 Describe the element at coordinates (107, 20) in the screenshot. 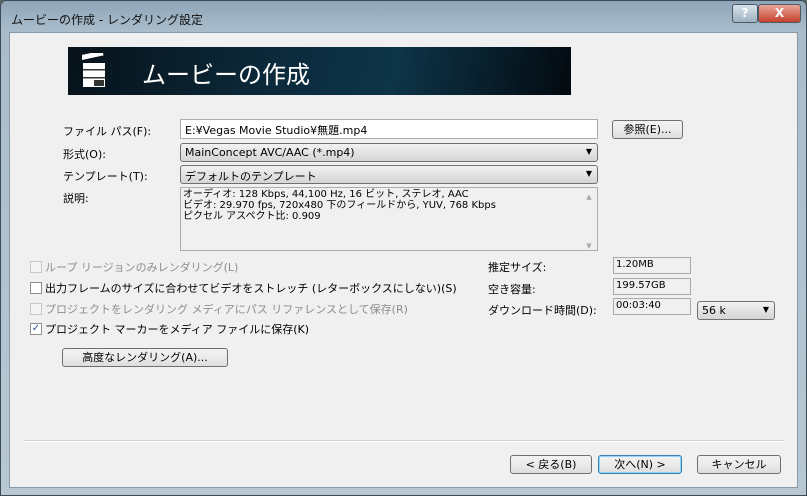

I see `window-title: ムービーの作成 - レンダリング設定` at that location.